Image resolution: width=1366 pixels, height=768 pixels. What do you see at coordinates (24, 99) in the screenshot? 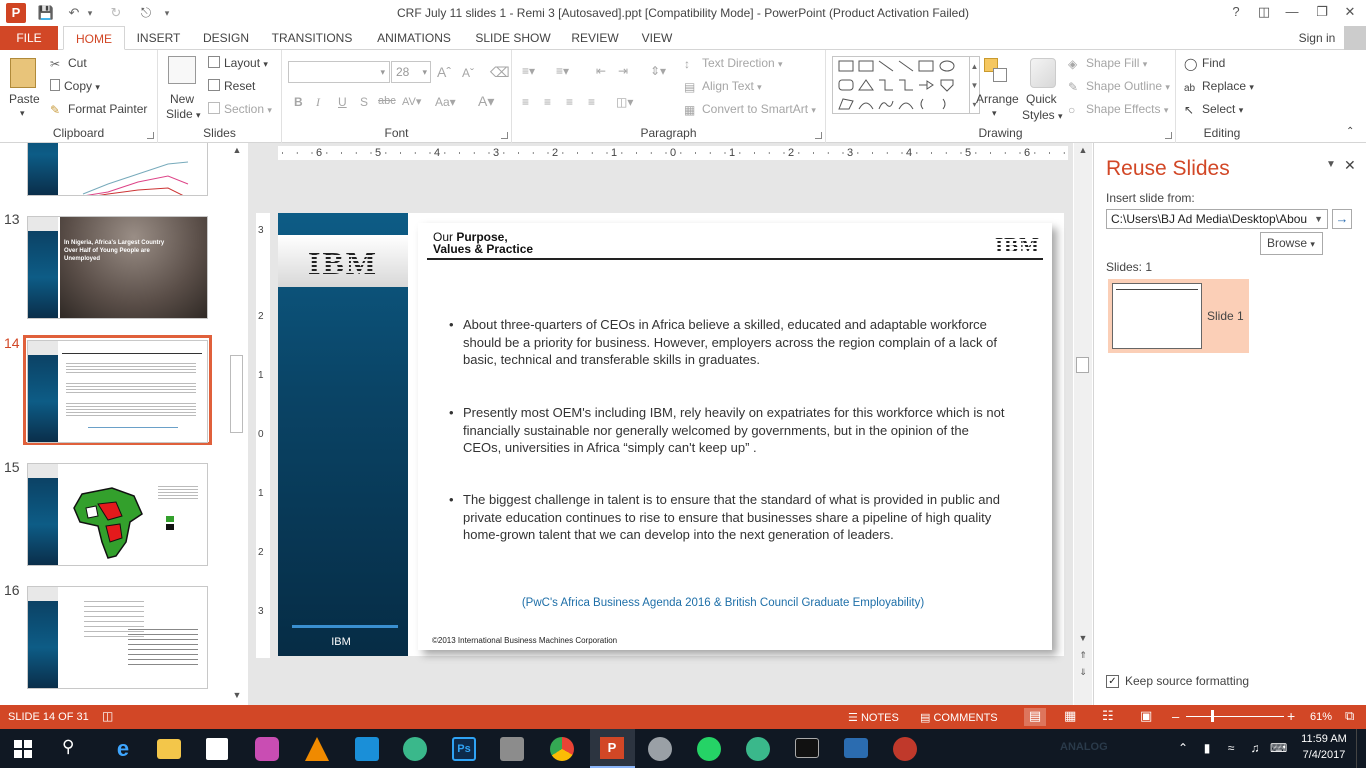
I see `paste-button: Paste` at bounding box center [24, 99].